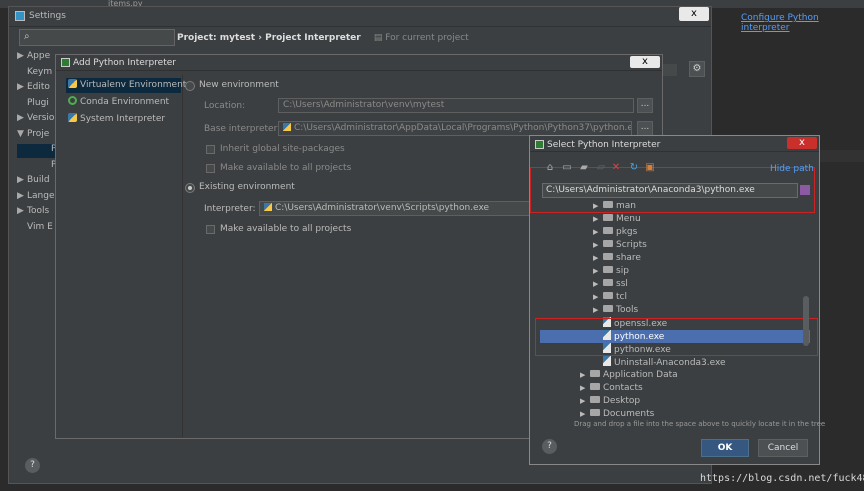 This screenshot has height=491, width=864. Describe the element at coordinates (628, 219) in the screenshot. I see `tree-item-label: Menu` at that location.